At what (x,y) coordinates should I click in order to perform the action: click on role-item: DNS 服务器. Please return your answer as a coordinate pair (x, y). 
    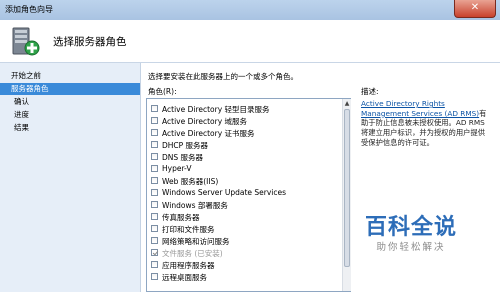
    Looking at the image, I should click on (245, 156).